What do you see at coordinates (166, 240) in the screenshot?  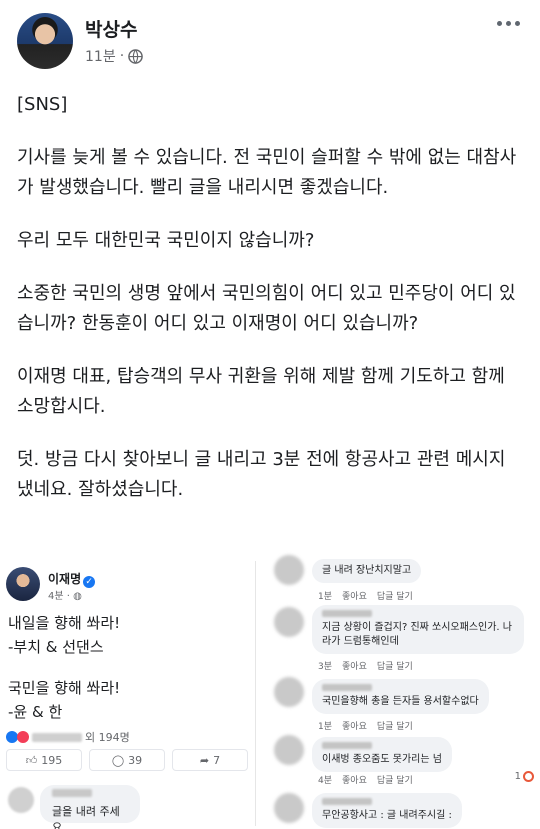 I see `post-paragraph: 우리 모두 대한민국 국민이지 않습니까?` at bounding box center [166, 240].